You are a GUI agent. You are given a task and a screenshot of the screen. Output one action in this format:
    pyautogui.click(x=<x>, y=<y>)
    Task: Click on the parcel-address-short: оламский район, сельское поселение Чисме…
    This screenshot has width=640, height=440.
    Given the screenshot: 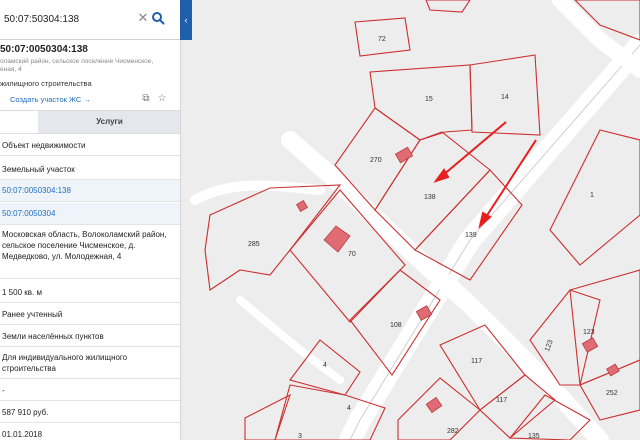 What is the action you would take?
    pyautogui.click(x=77, y=65)
    